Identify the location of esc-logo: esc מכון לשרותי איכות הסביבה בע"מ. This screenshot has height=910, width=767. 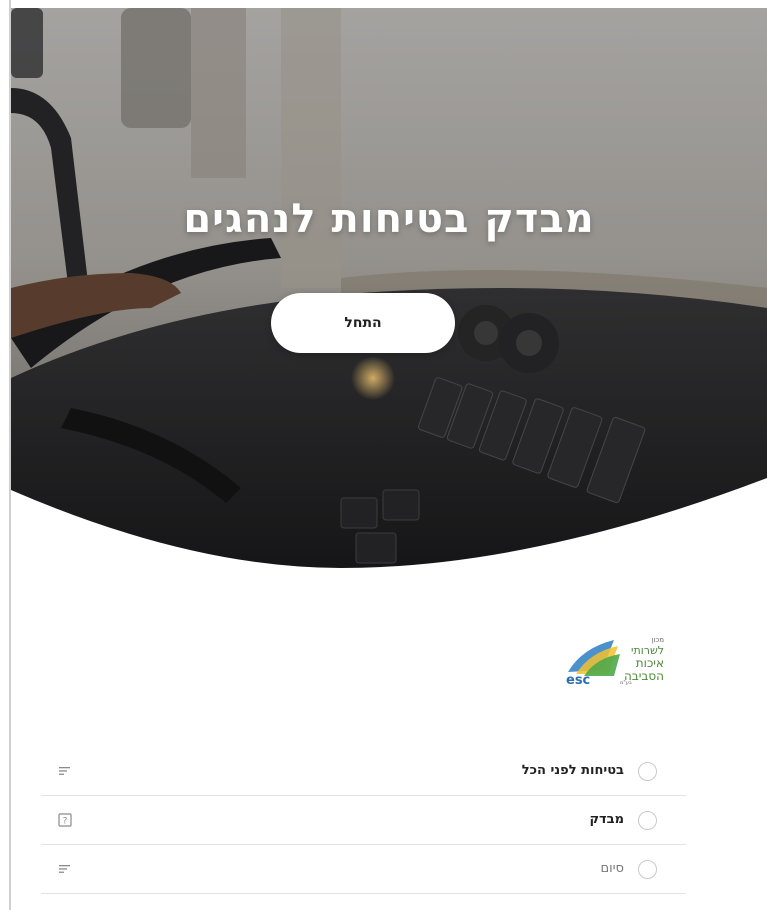
(617, 660).